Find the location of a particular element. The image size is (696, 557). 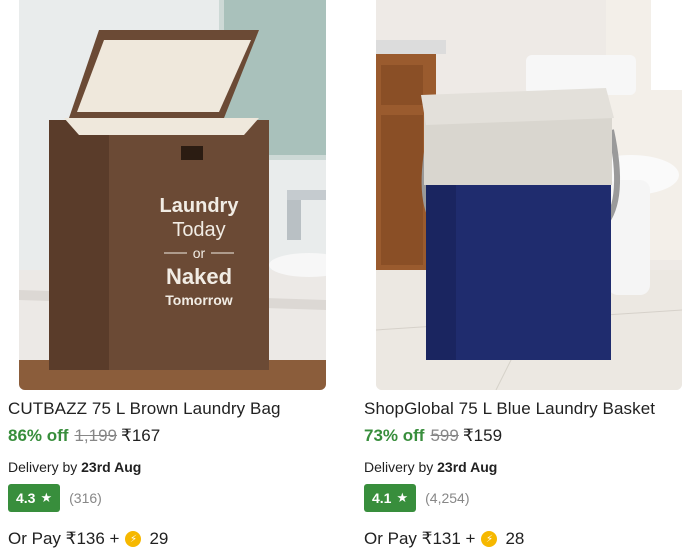

rating-count: (316) is located at coordinates (85, 498).